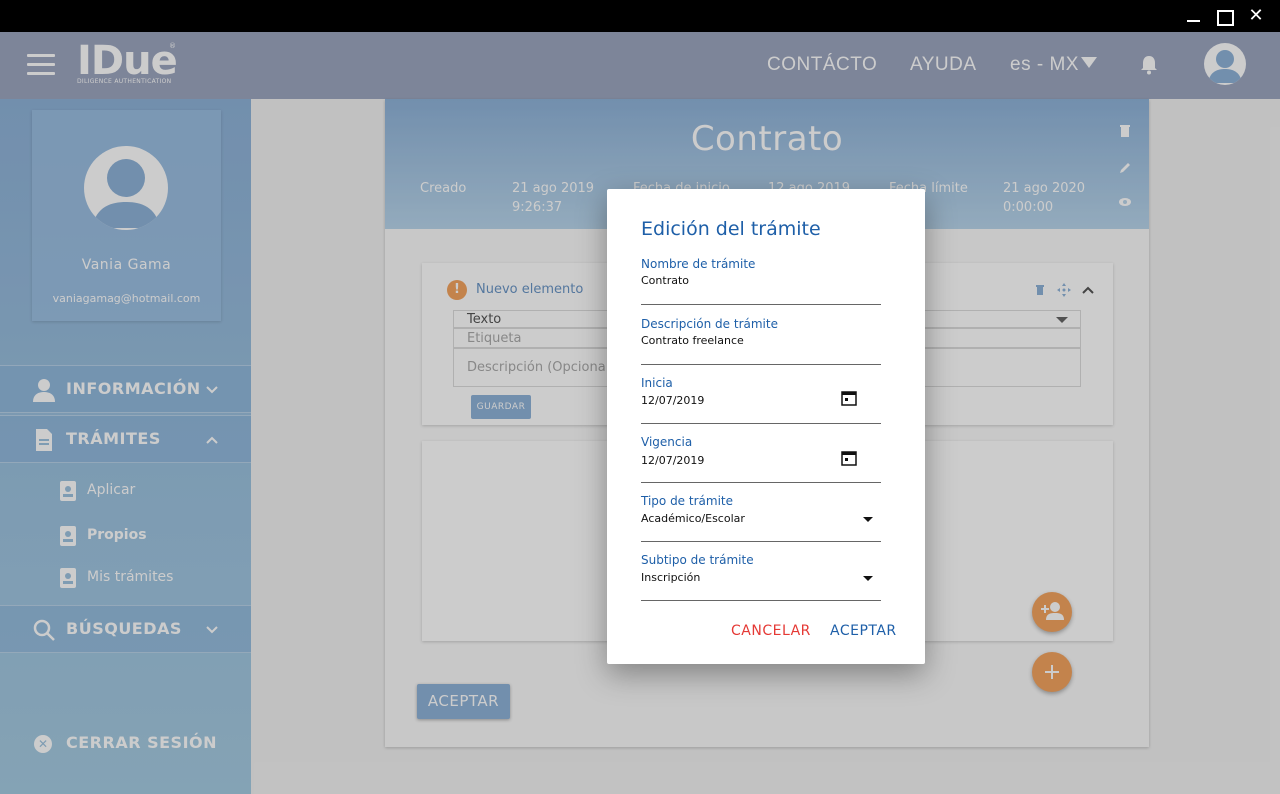 The height and width of the screenshot is (794, 1280). I want to click on subtype-field: Subtipo de trámite Inscripción, so click(761, 577).